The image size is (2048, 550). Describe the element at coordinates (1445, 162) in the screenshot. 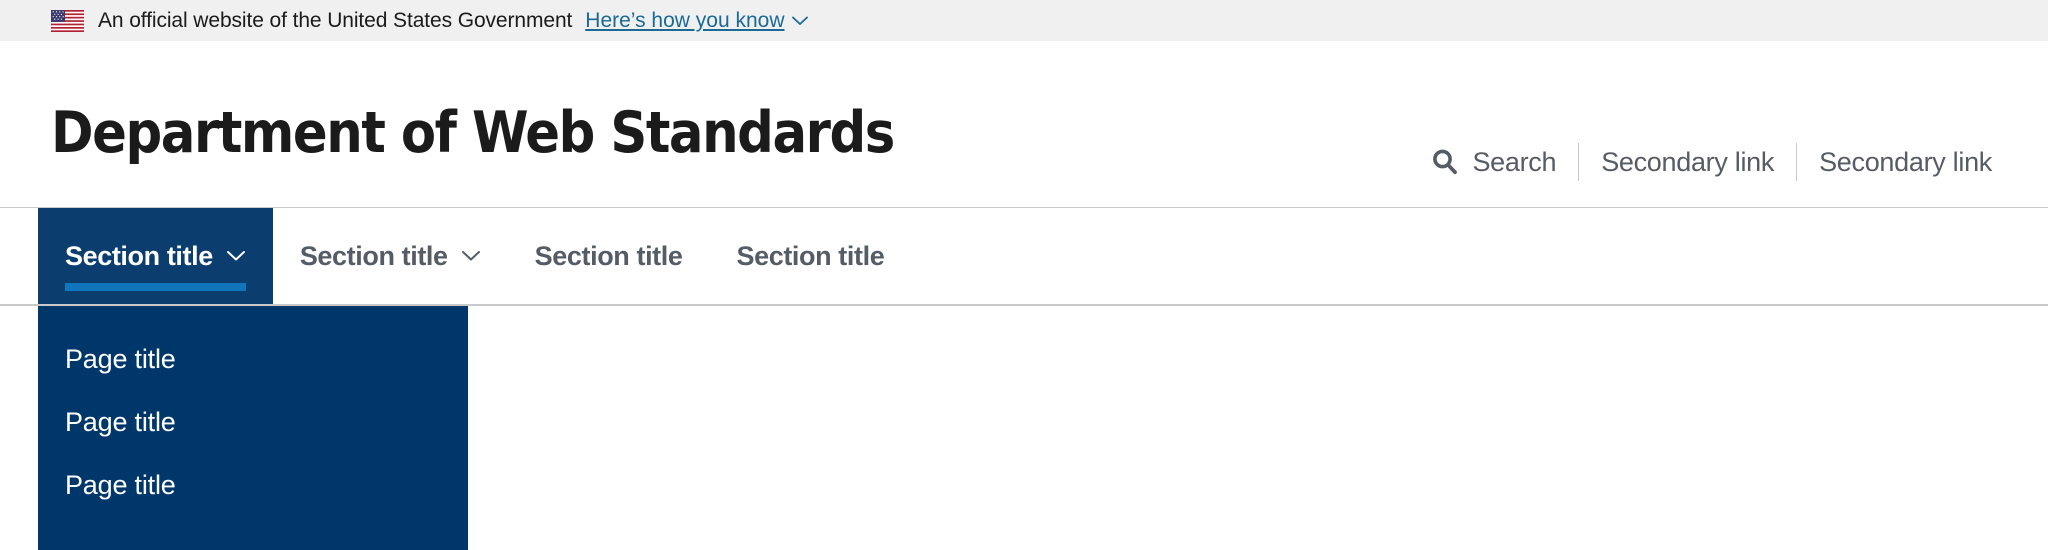

I see `search-icon` at that location.